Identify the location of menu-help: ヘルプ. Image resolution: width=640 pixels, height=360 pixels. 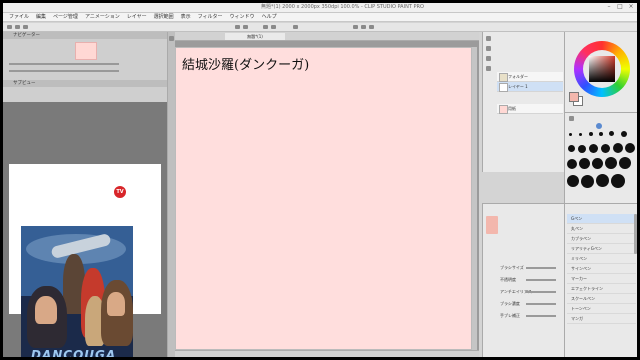
(269, 17).